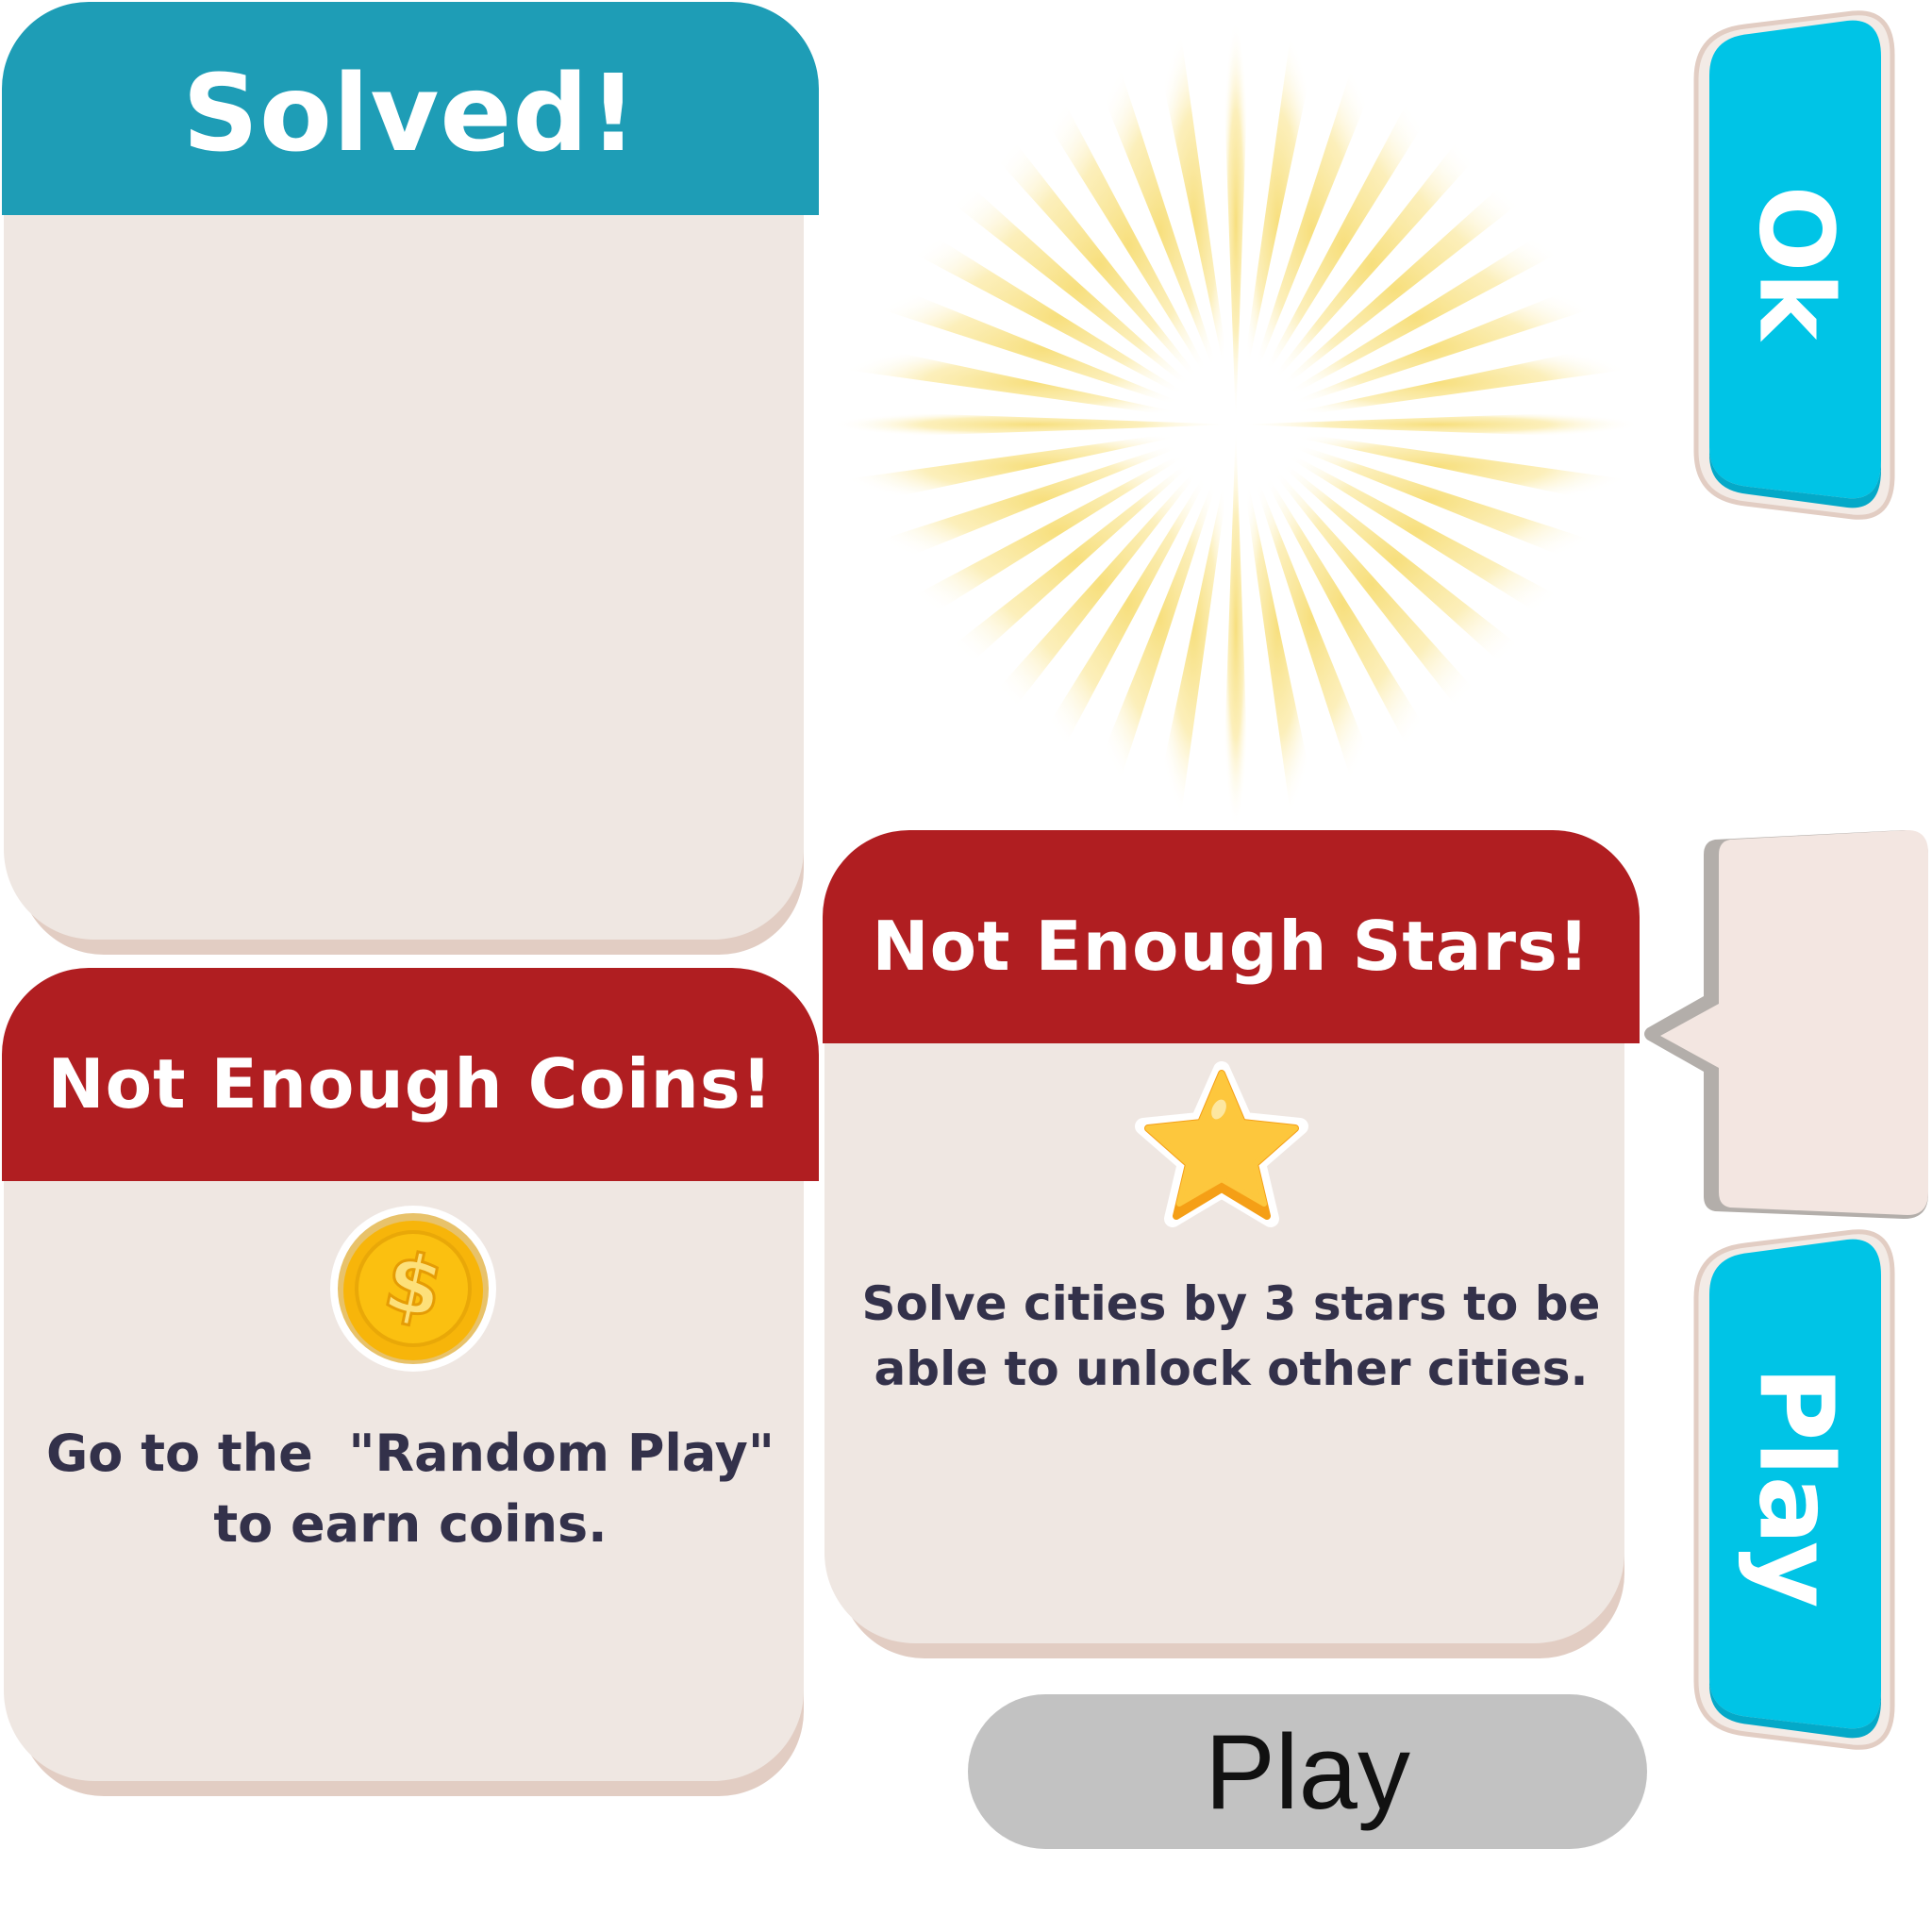  I want to click on coins-message: Go to the "Random Play" to earn coins., so click(410, 1489).